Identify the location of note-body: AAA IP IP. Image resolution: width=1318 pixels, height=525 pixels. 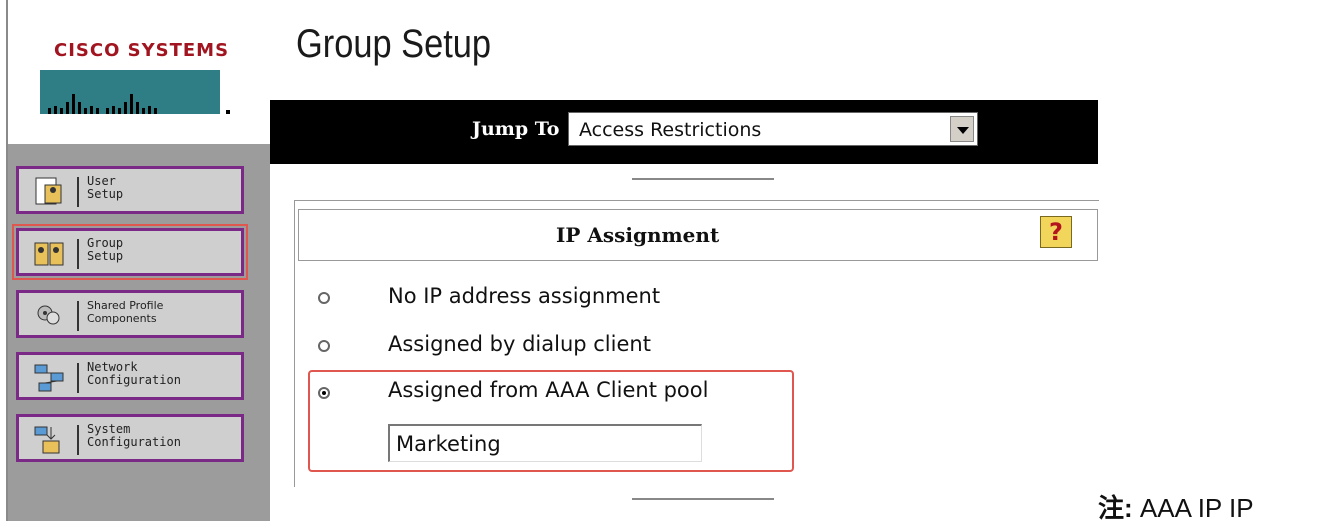
(1193, 508).